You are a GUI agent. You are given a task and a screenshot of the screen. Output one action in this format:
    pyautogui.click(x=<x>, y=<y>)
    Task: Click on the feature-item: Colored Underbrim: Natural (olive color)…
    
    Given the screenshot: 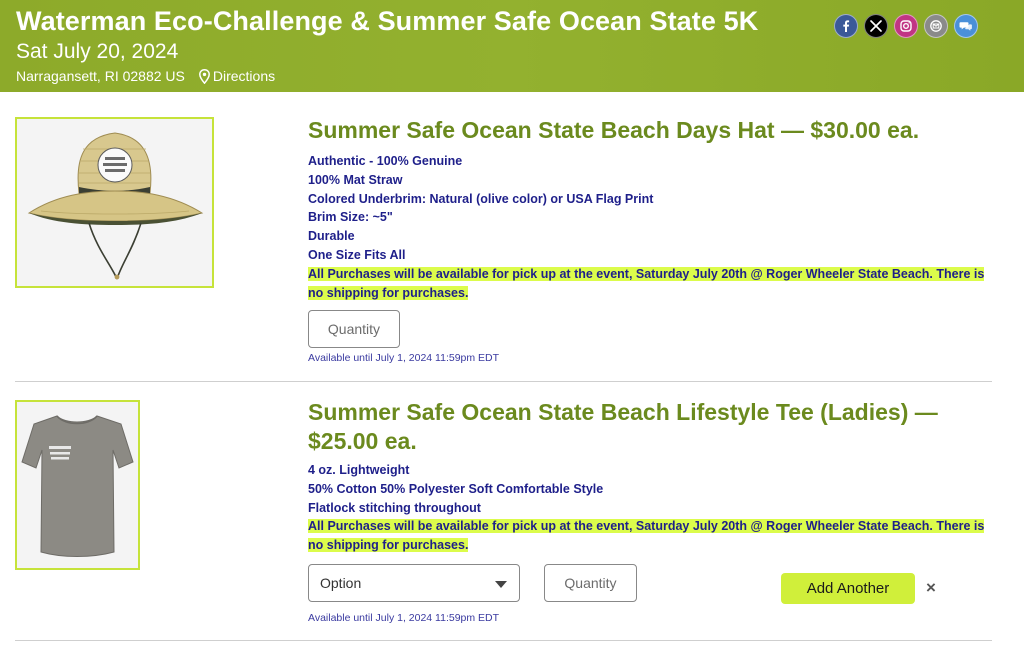 What is the action you would take?
    pyautogui.click(x=481, y=198)
    